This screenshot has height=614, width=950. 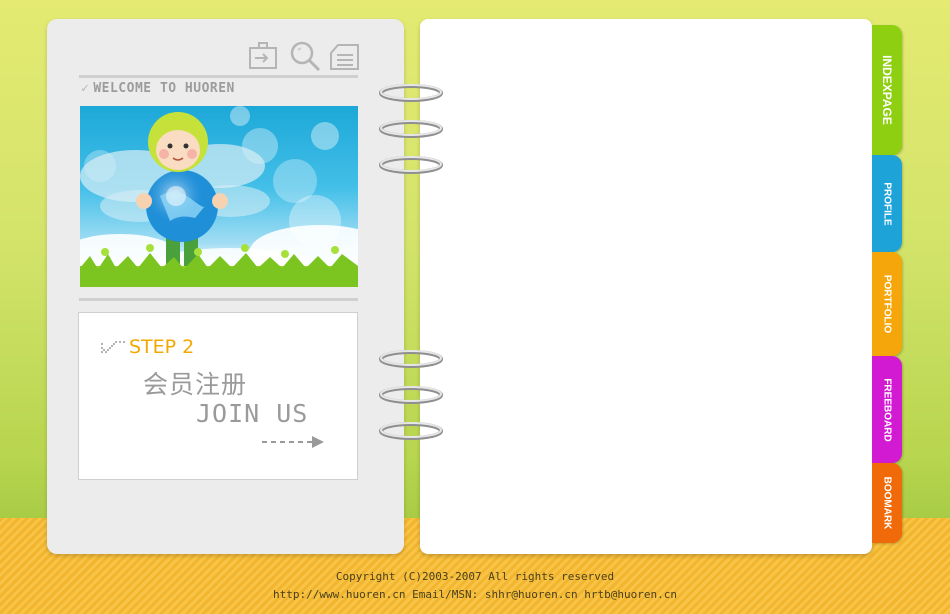 I want to click on tab-label: FREEBOARD, so click(x=887, y=409).